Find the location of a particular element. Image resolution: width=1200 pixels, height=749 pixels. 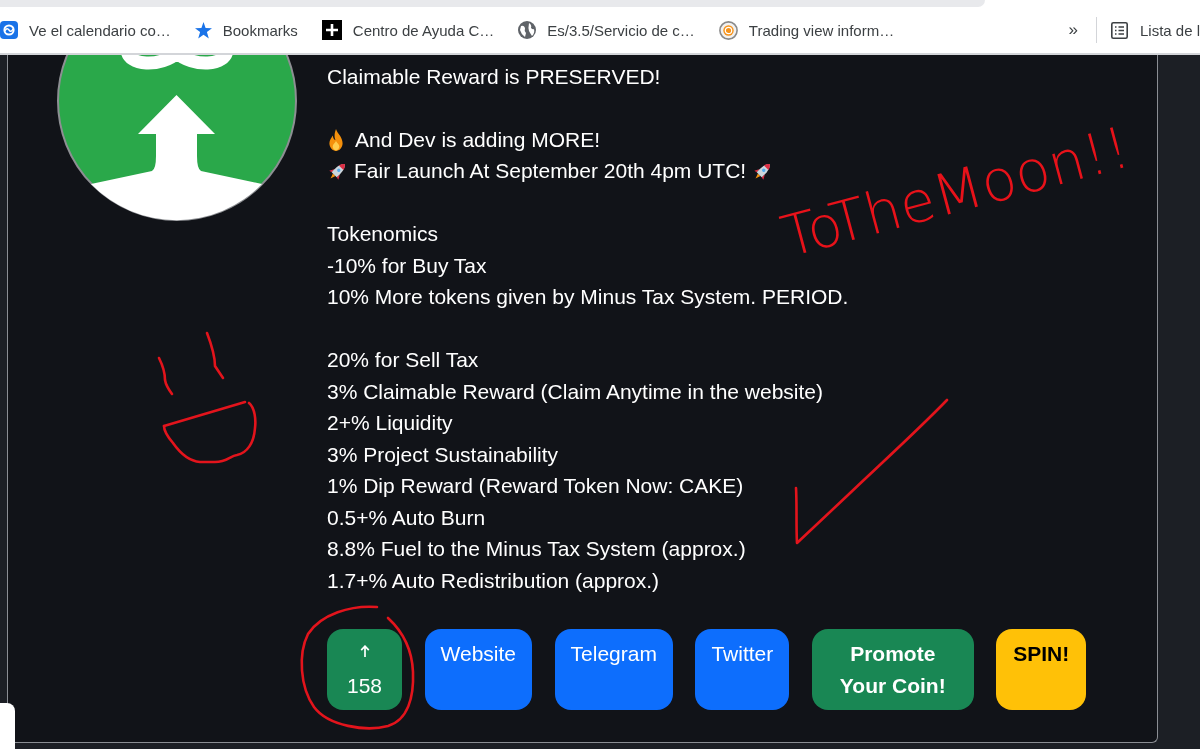

description-line: 1% Dip Reward (Reward Token Now: CAKE) is located at coordinates (535, 486).